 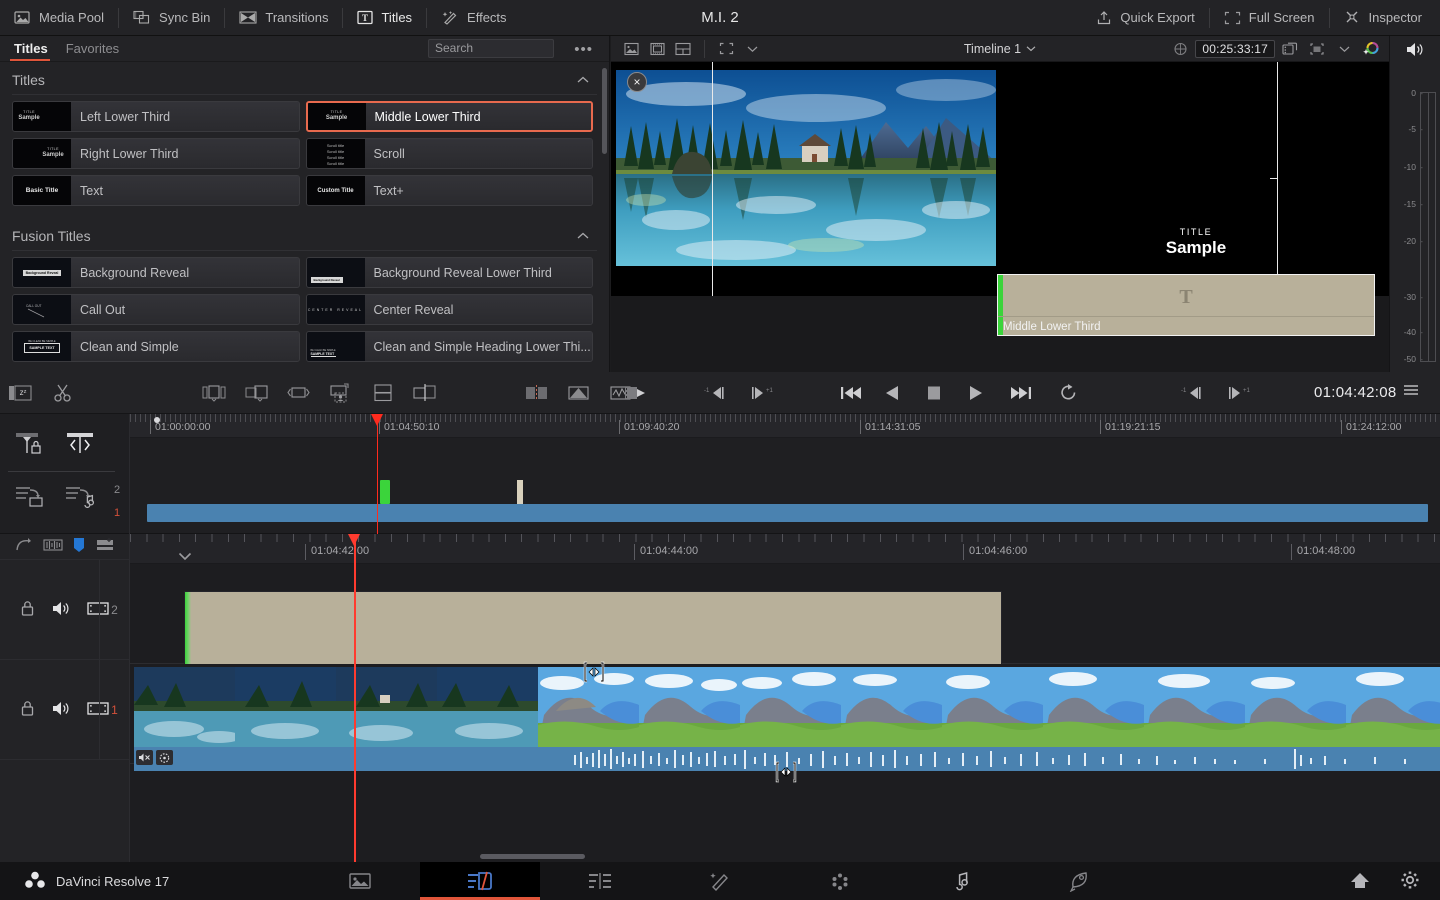 What do you see at coordinates (537, 393) in the screenshot?
I see `transition-icon` at bounding box center [537, 393].